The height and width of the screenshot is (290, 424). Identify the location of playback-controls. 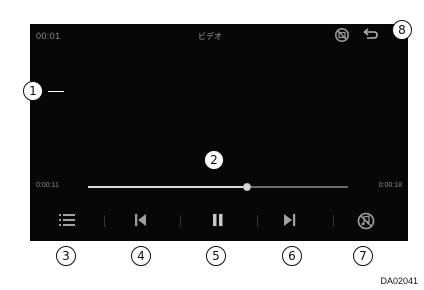
(219, 221).